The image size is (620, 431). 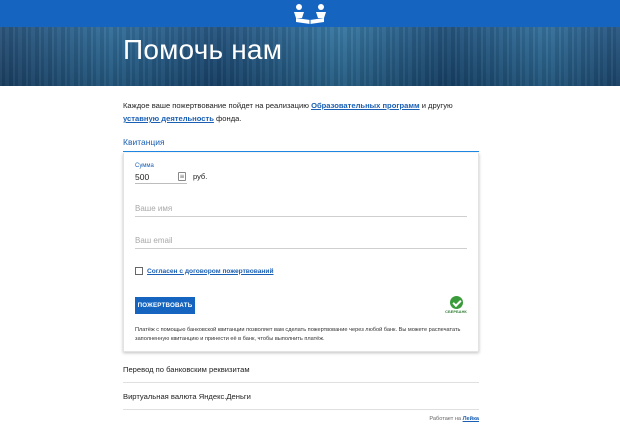 I want to click on donate-button: ПОЖЕРТВОВАТЬ, so click(x=165, y=305).